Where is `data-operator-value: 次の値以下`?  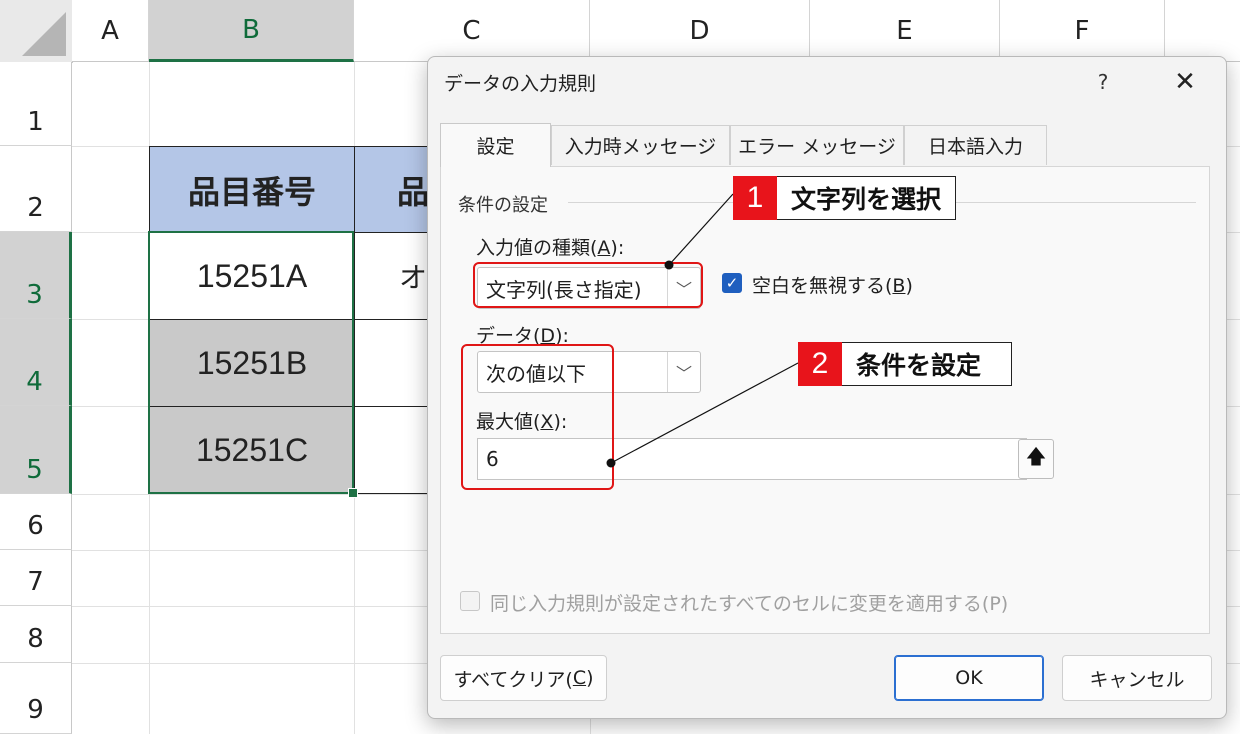
data-operator-value: 次の値以下 is located at coordinates (536, 373).